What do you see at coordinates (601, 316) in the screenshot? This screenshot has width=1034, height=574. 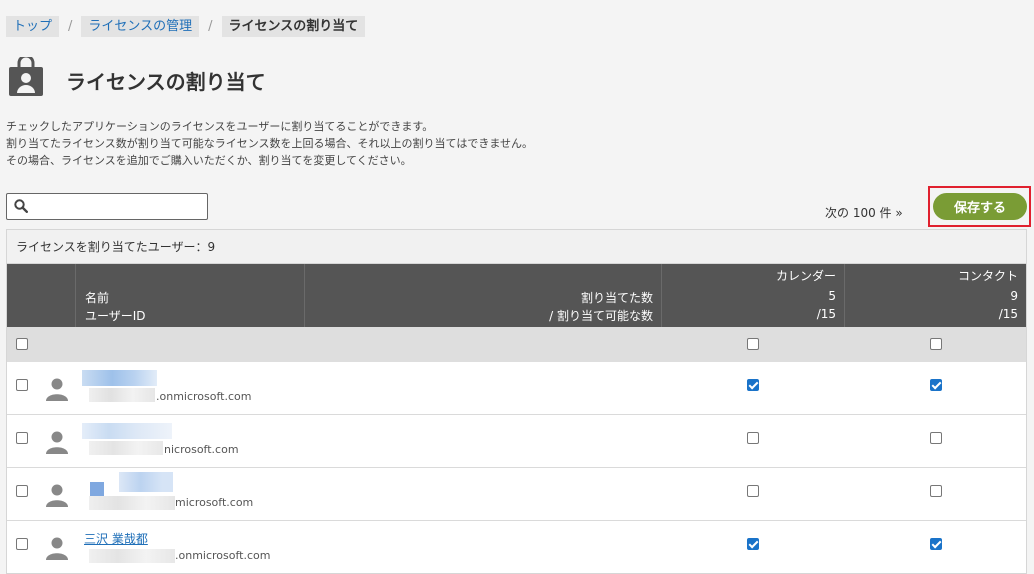 I see `header-assignable: / 割り当て可能な数` at bounding box center [601, 316].